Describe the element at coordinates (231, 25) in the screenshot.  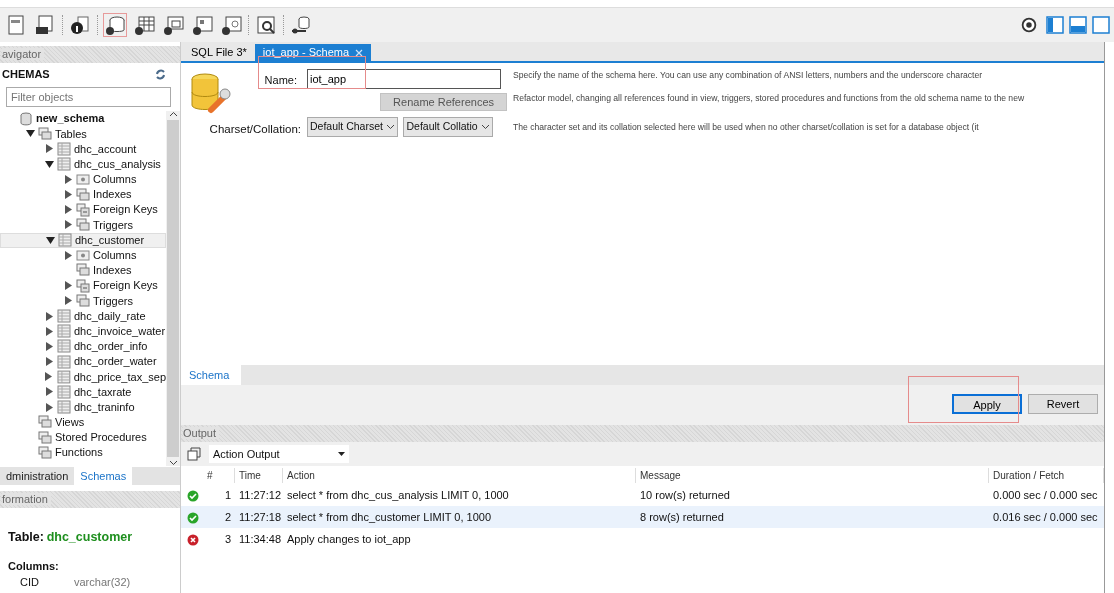
I see `function-add-icon` at that location.